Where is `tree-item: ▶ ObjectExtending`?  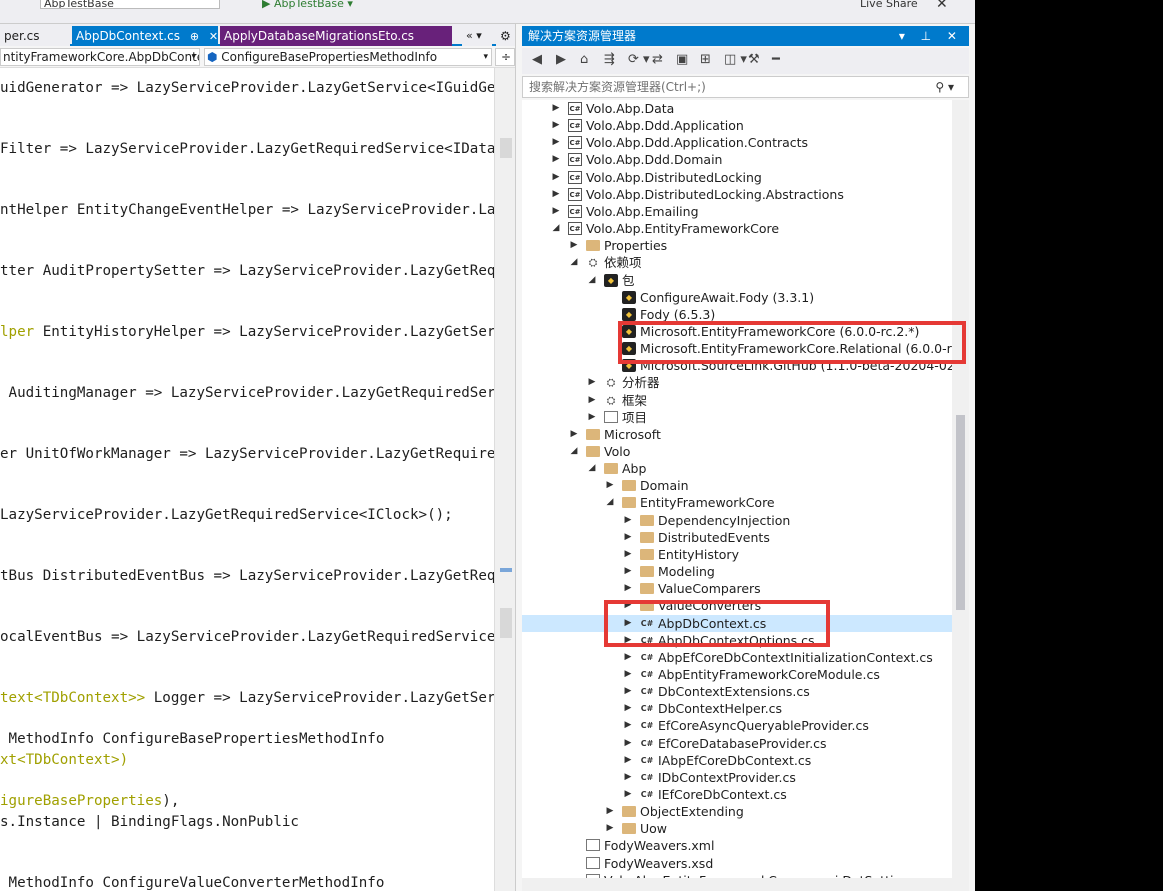
tree-item: ▶ ObjectExtending is located at coordinates (737, 811).